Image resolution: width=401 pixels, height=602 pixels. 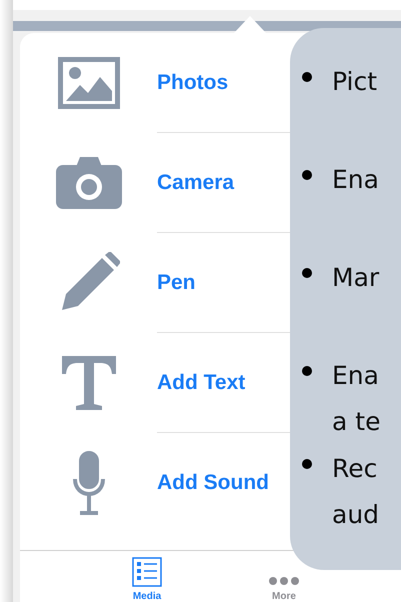 I want to click on menu-item: Pen, so click(x=176, y=282).